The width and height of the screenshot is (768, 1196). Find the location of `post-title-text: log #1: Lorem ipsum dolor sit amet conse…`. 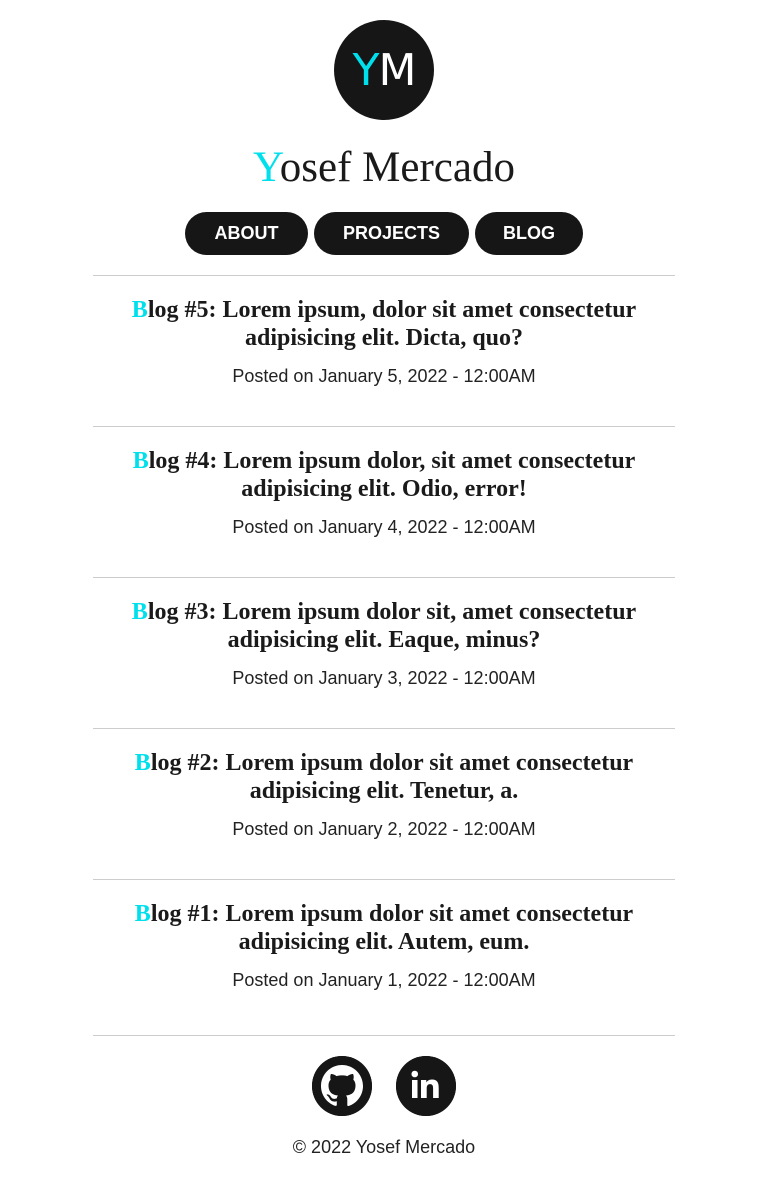

post-title-text: log #1: Lorem ipsum dolor sit amet conse… is located at coordinates (392, 928).